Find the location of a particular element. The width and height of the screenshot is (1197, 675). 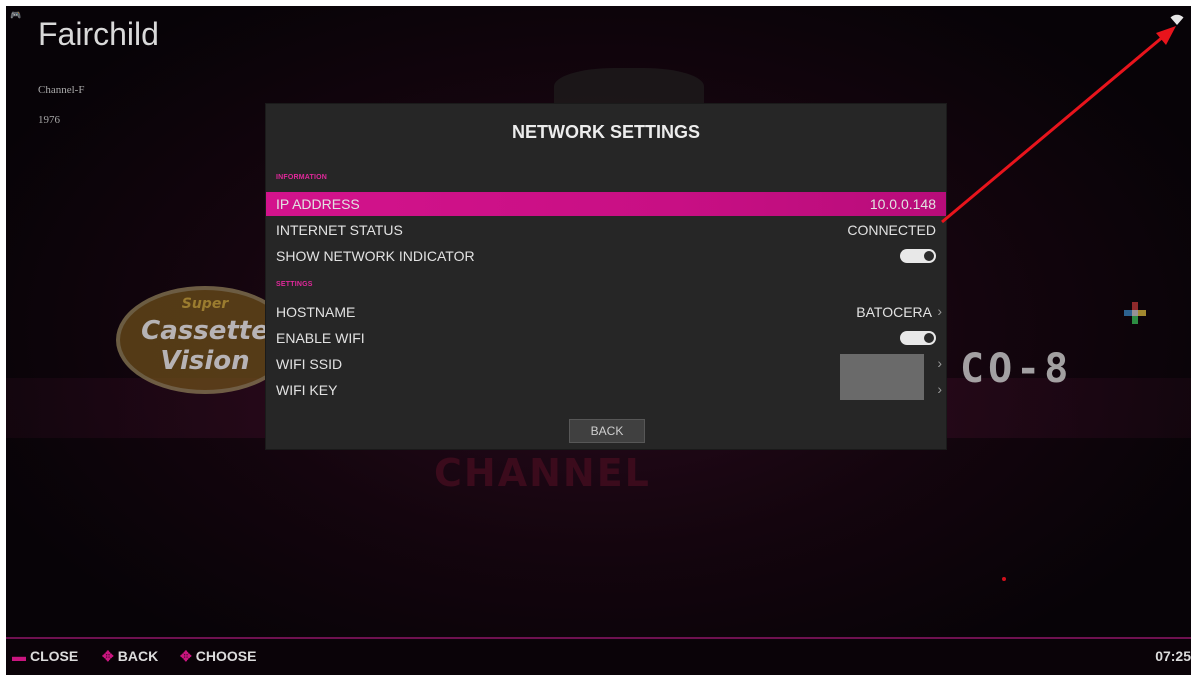

section-header-information: INFORMATION is located at coordinates (302, 177).